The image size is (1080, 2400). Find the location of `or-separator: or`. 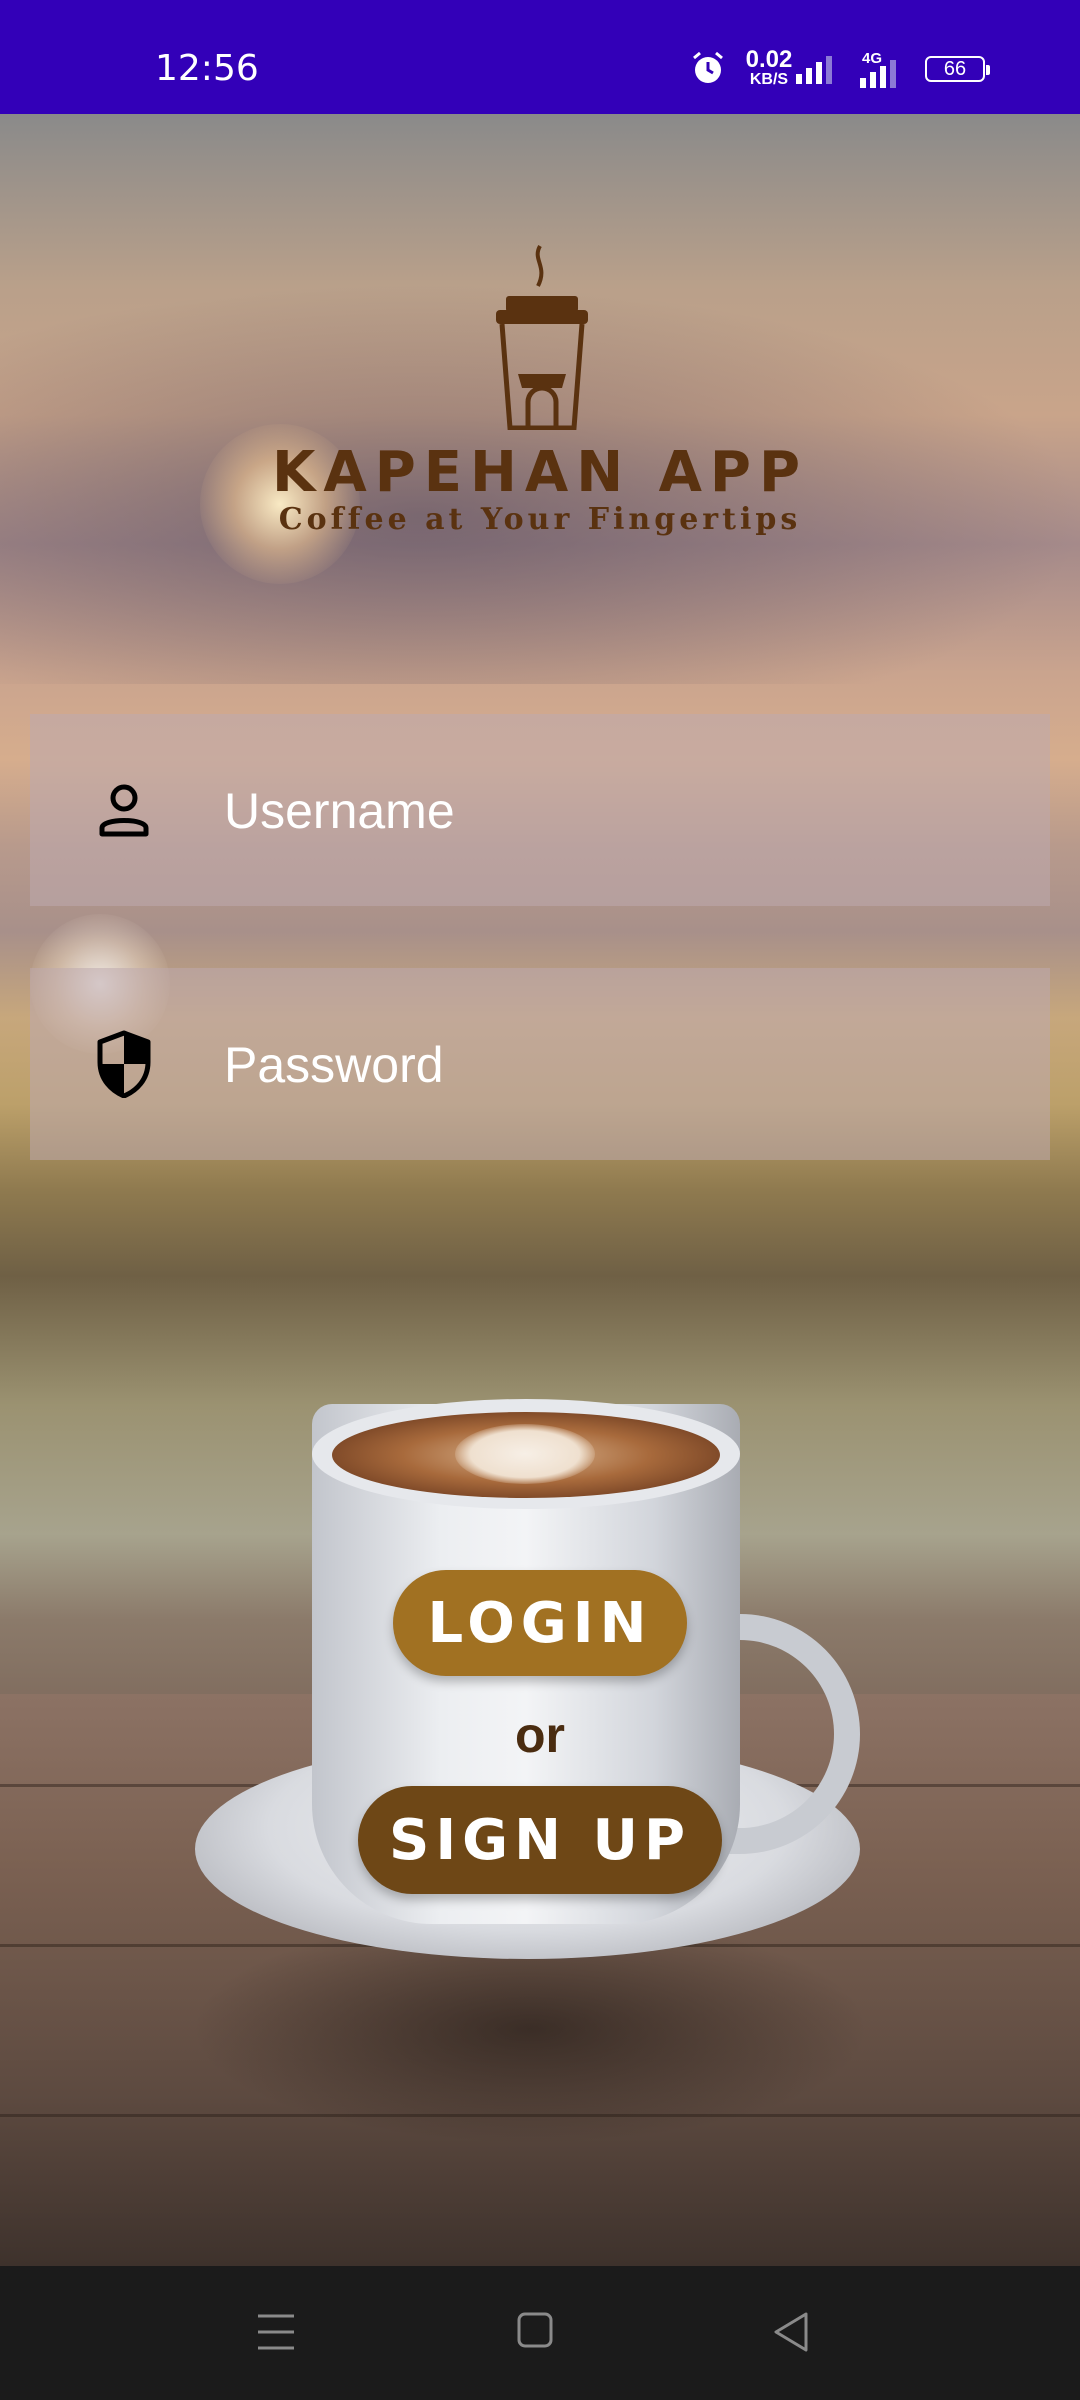

or-separator: or is located at coordinates (540, 1735).